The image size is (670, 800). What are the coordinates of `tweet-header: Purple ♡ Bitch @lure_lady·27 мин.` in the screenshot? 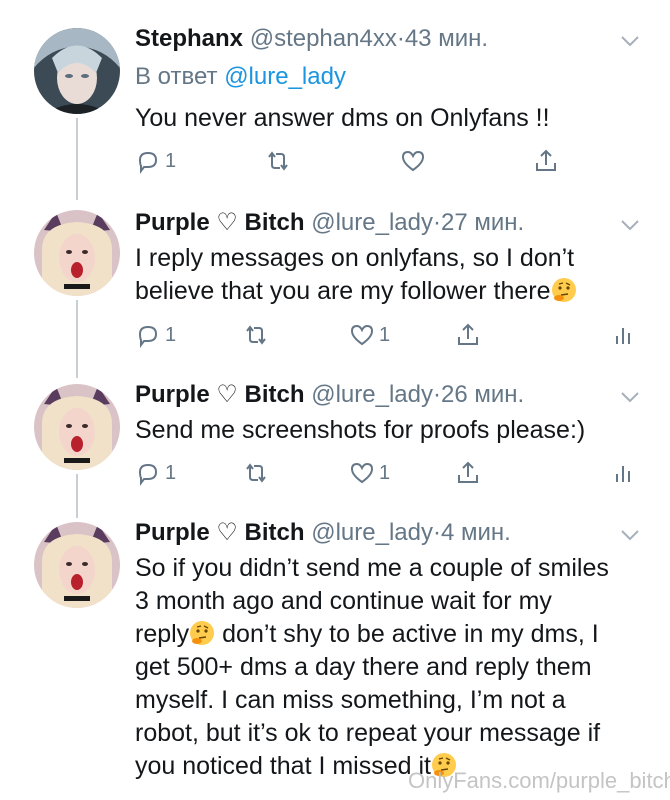 It's located at (329, 223).